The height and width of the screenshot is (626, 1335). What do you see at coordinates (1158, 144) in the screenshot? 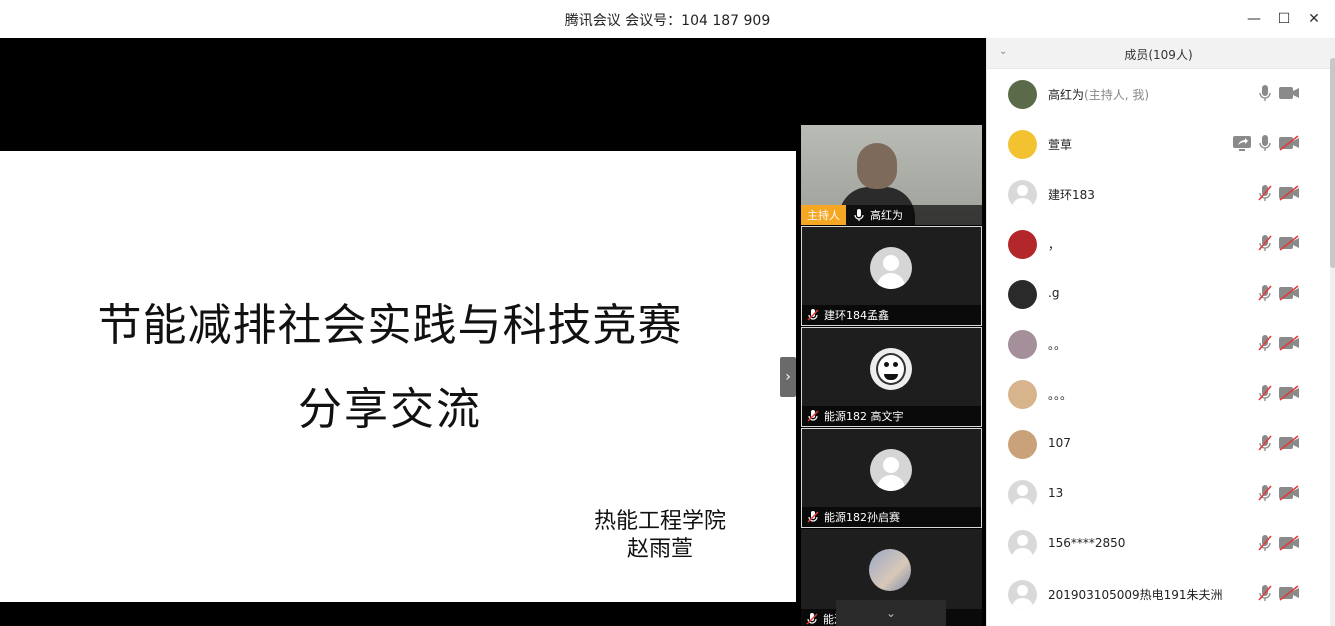
I see `member-row: 萱草` at bounding box center [1158, 144].